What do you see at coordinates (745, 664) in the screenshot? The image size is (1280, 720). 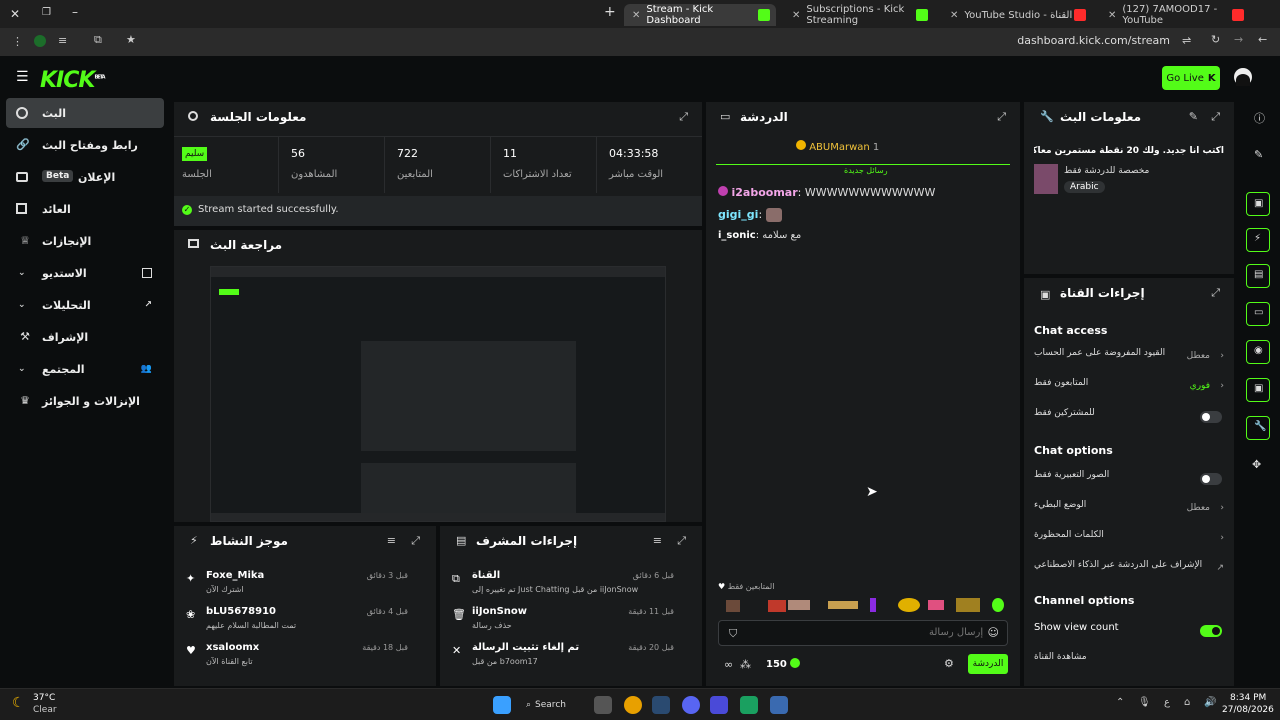 I see `users-icon: ⁂` at bounding box center [745, 664].